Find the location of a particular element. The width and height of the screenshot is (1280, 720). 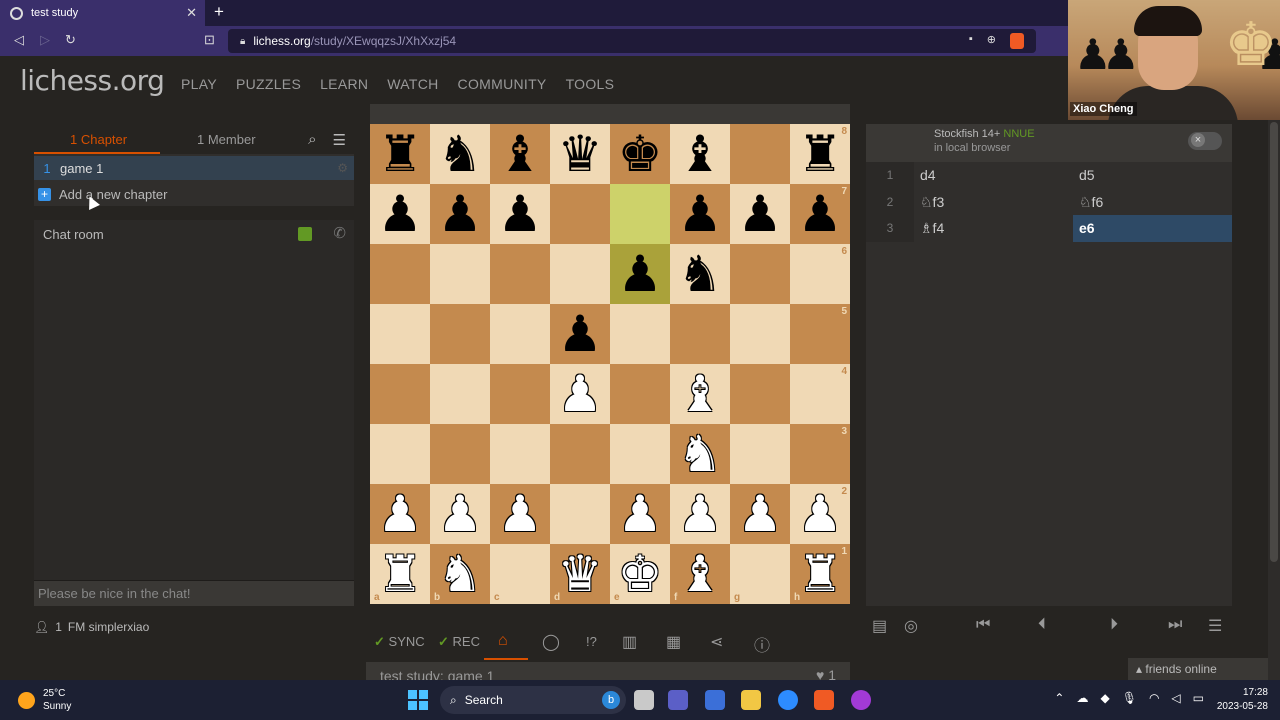

piece-wP-g2: ♟ is located at coordinates (760, 514).